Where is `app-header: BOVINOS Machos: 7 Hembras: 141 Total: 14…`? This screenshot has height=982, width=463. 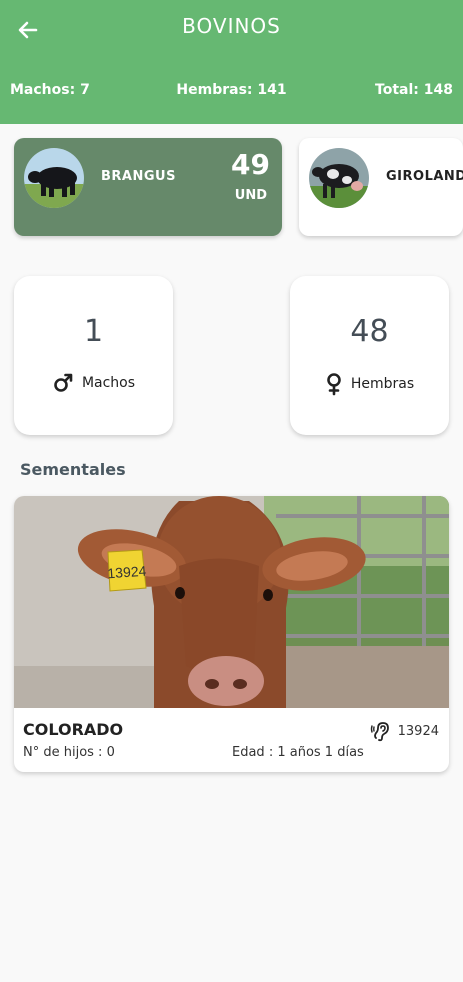
app-header: BOVINOS Machos: 7 Hembras: 141 Total: 14… is located at coordinates (231, 62).